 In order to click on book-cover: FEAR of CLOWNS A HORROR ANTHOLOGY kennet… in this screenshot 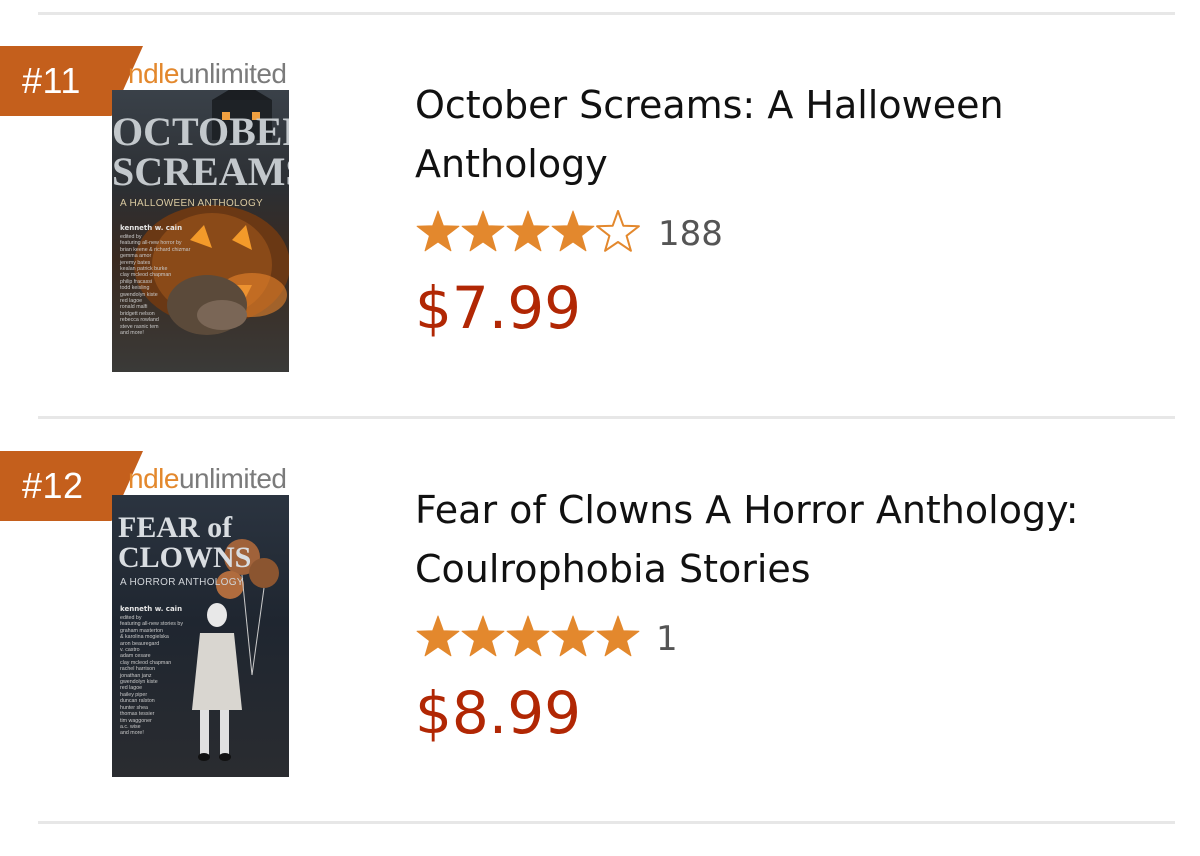, I will do `click(200, 636)`.